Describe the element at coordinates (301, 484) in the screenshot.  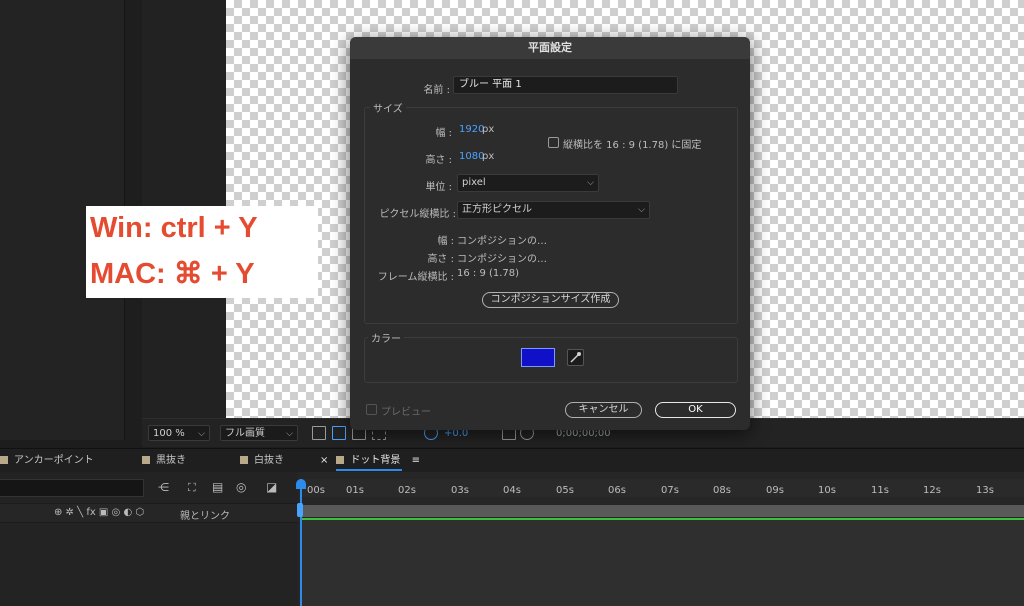
I see `playhead-handle` at that location.